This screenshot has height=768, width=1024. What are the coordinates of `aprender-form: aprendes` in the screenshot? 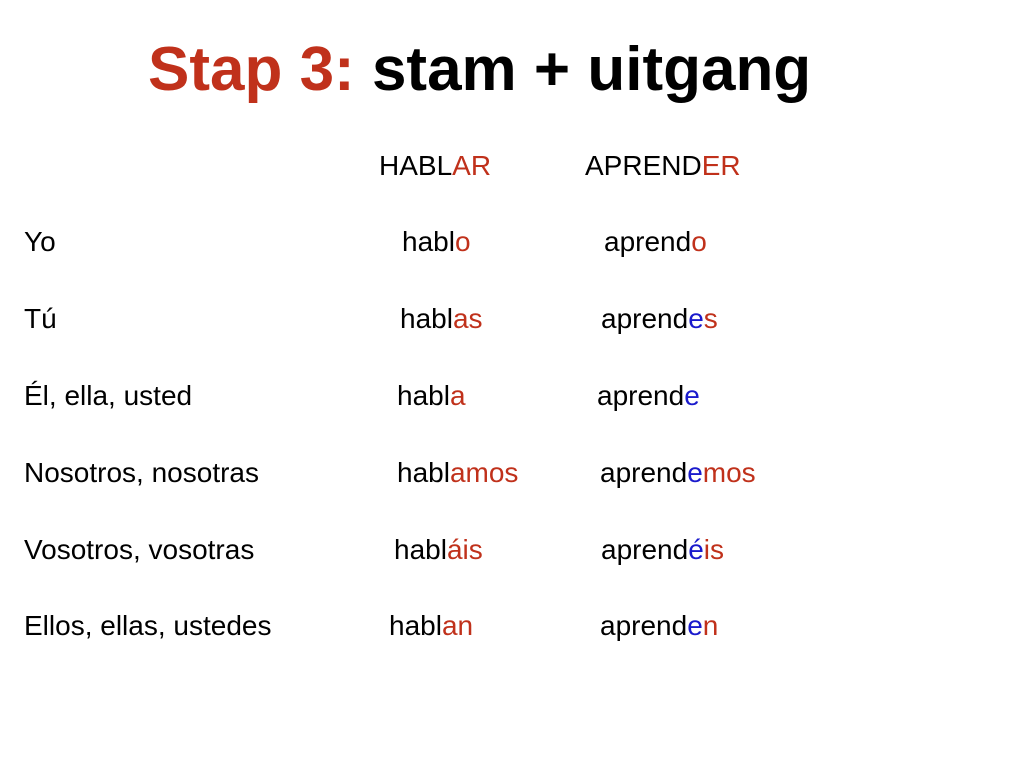 It's located at (659, 319).